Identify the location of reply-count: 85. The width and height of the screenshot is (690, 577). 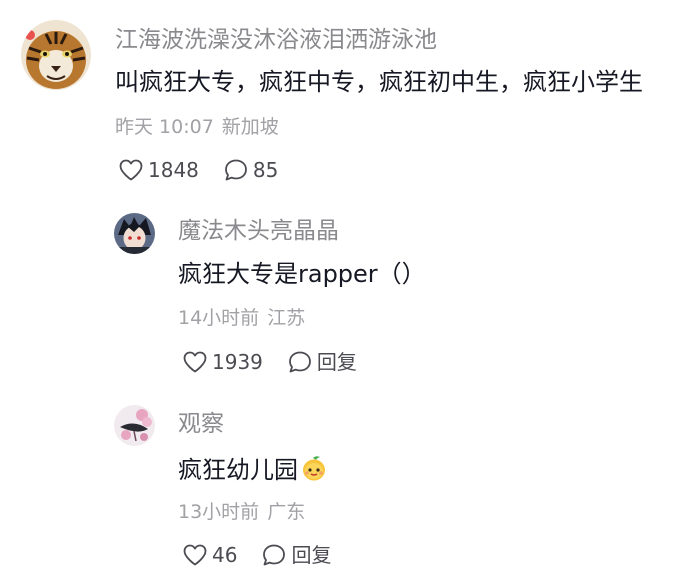
(265, 170).